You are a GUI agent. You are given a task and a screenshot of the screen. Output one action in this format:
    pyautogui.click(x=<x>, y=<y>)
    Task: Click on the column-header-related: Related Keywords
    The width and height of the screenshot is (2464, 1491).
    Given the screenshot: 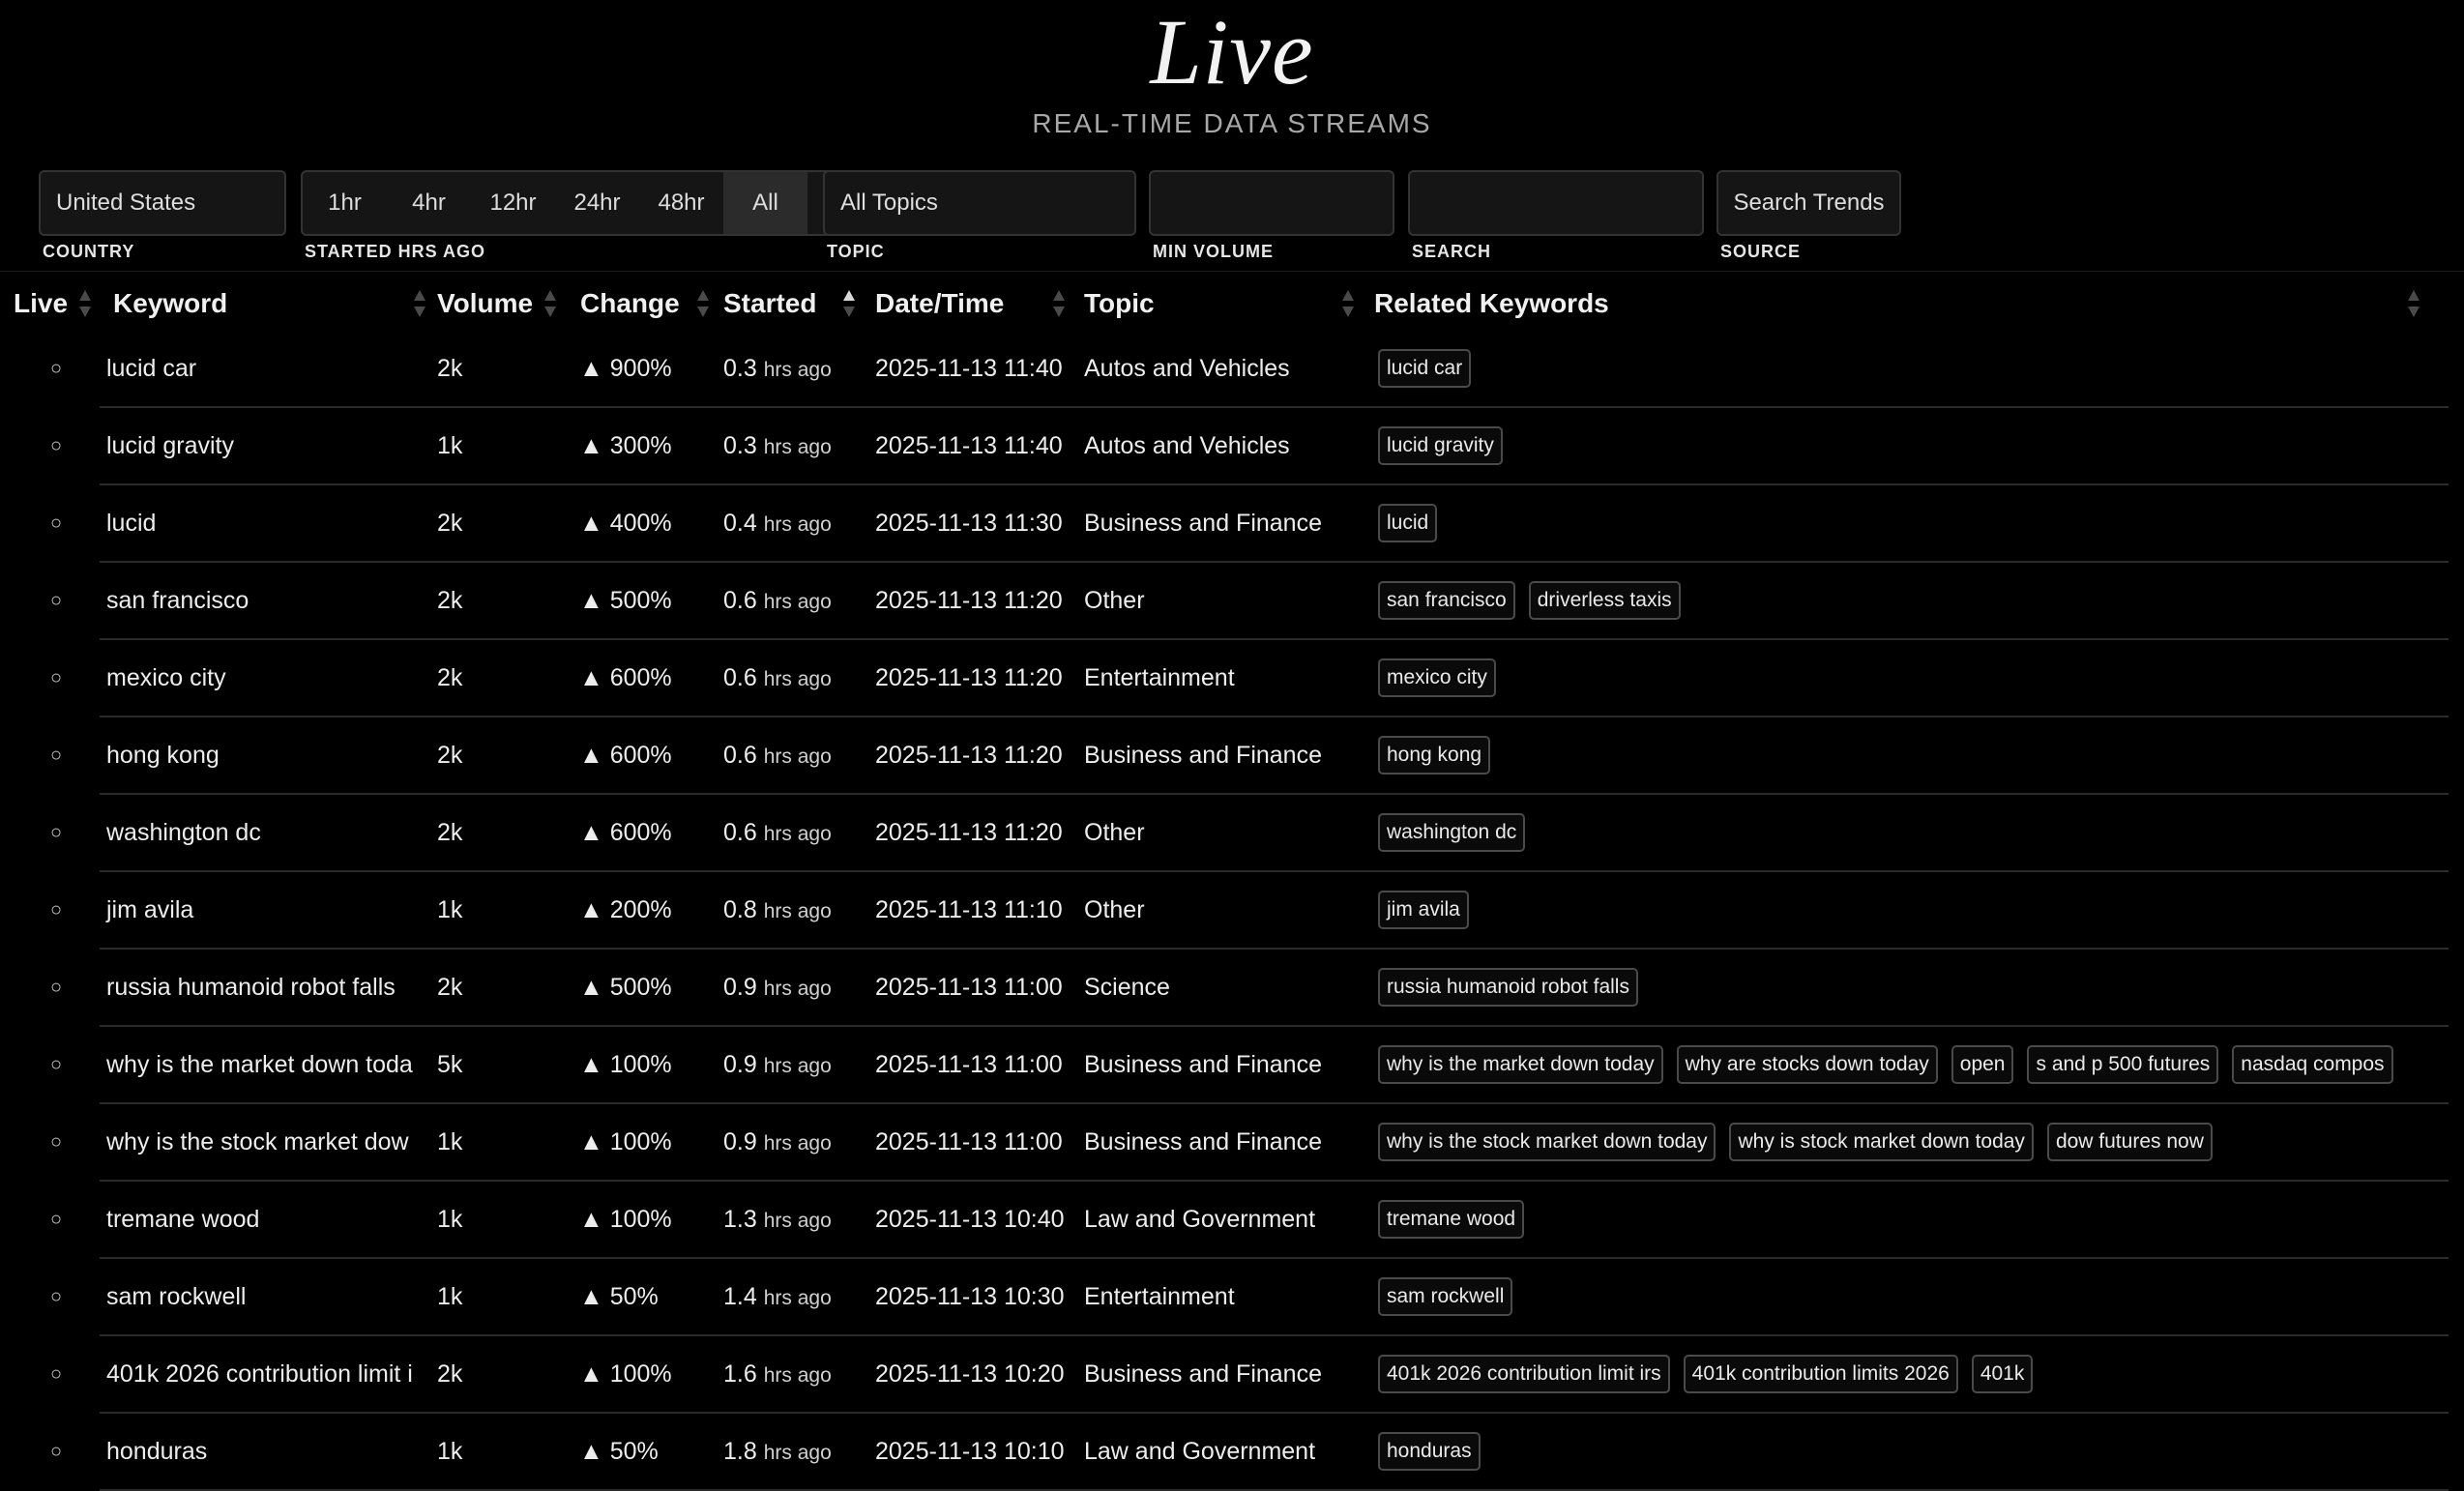 What is the action you would take?
    pyautogui.click(x=1912, y=304)
    